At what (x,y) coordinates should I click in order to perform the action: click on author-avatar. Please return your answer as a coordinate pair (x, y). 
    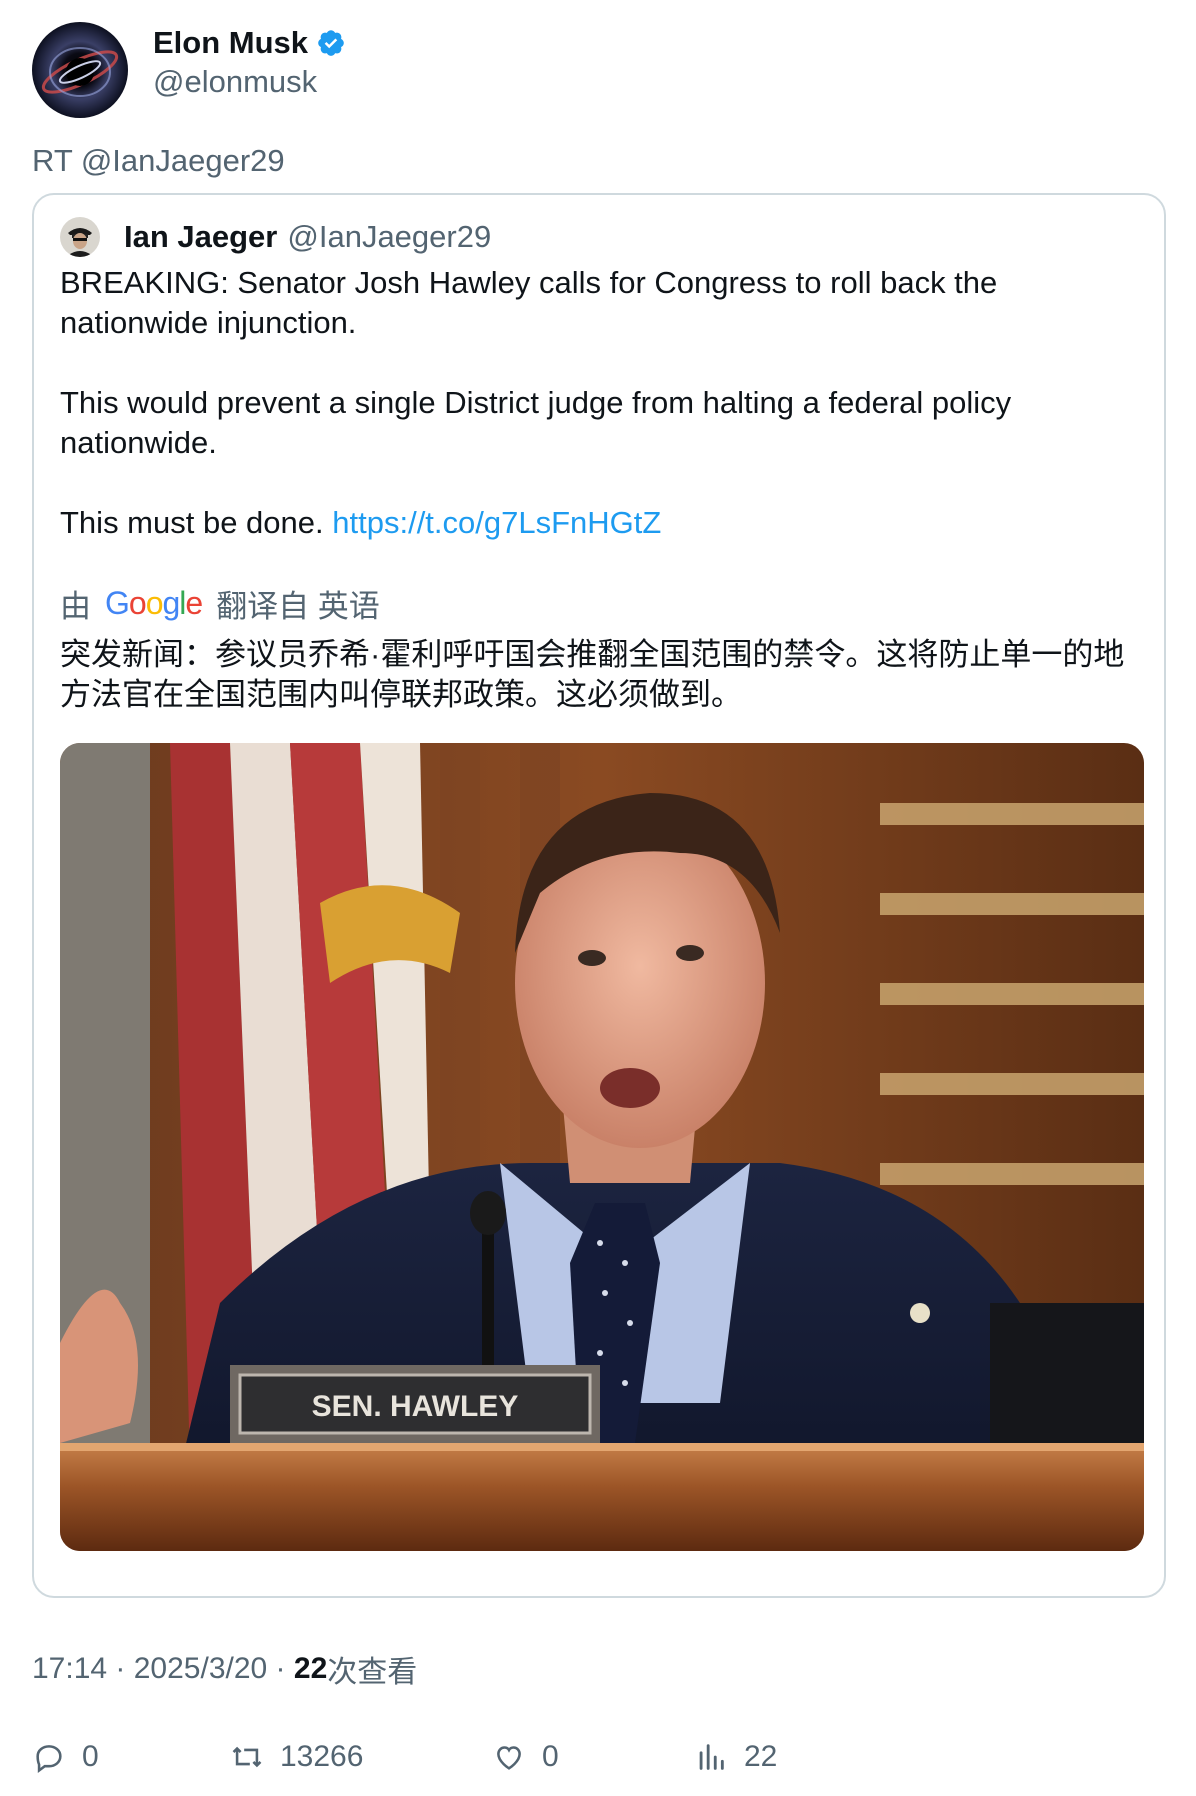
    Looking at the image, I should click on (80, 70).